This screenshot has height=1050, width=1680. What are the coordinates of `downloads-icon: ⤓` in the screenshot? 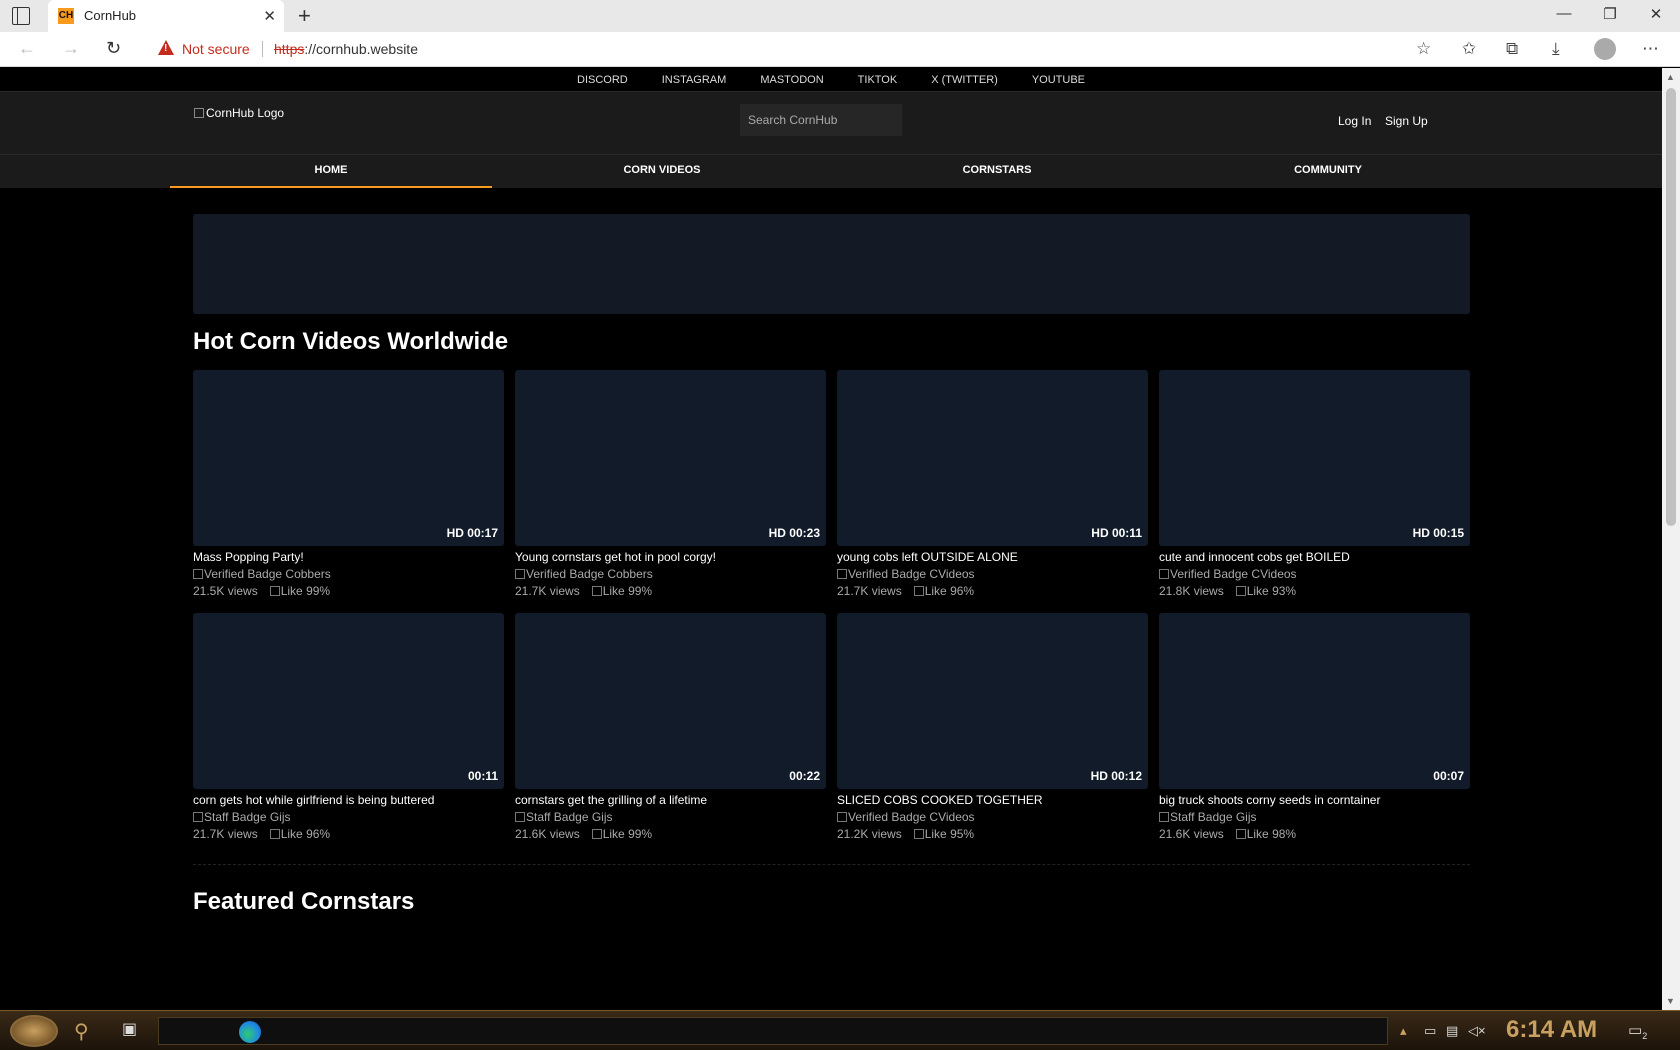 It's located at (1556, 49).